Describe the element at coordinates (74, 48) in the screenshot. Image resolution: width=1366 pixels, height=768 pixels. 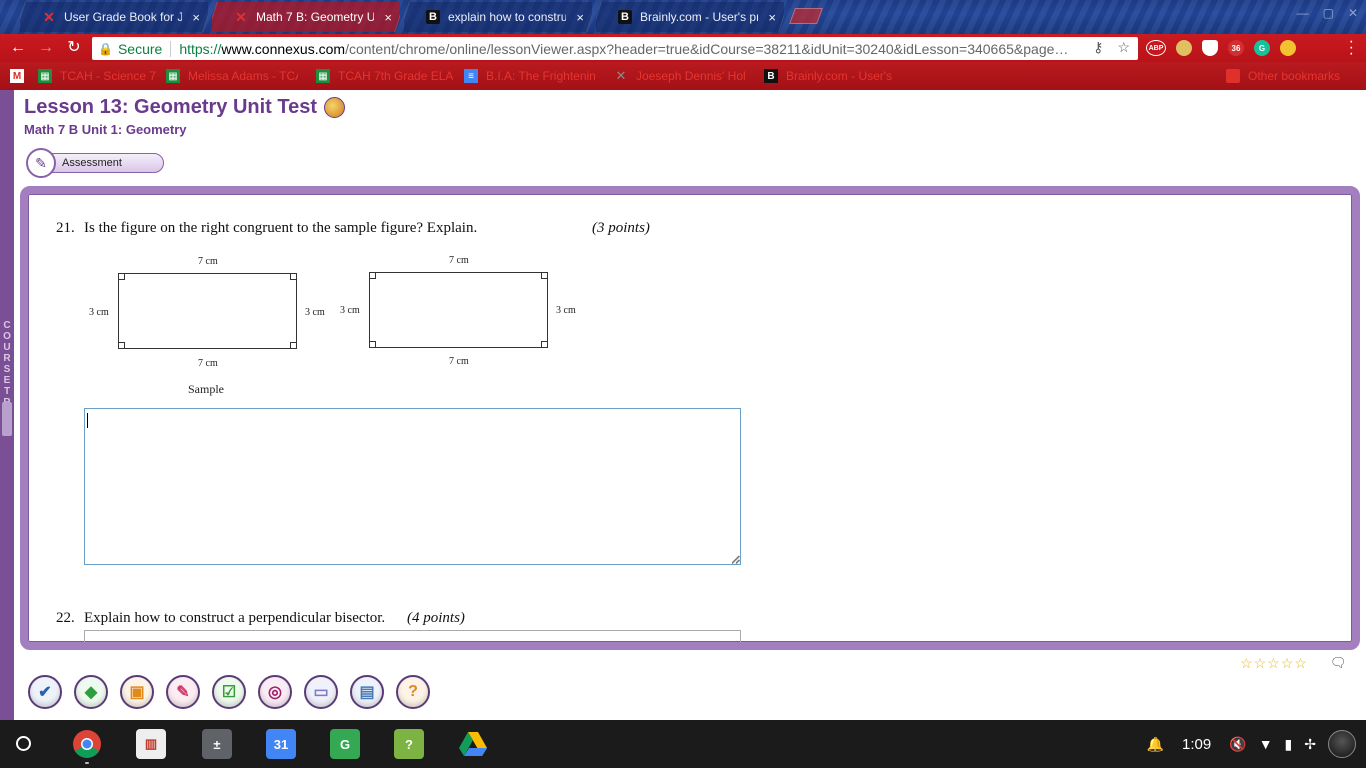
I see `reload-icon: ↻` at that location.